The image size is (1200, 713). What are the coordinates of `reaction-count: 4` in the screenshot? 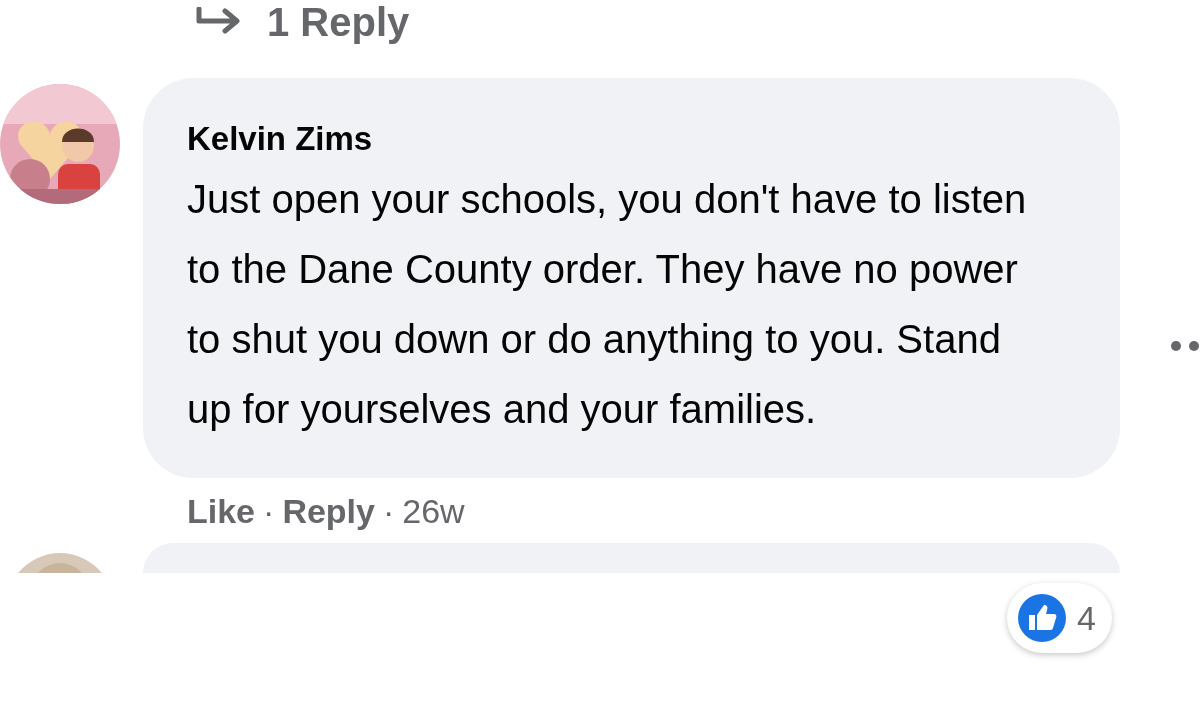 It's located at (1086, 618).